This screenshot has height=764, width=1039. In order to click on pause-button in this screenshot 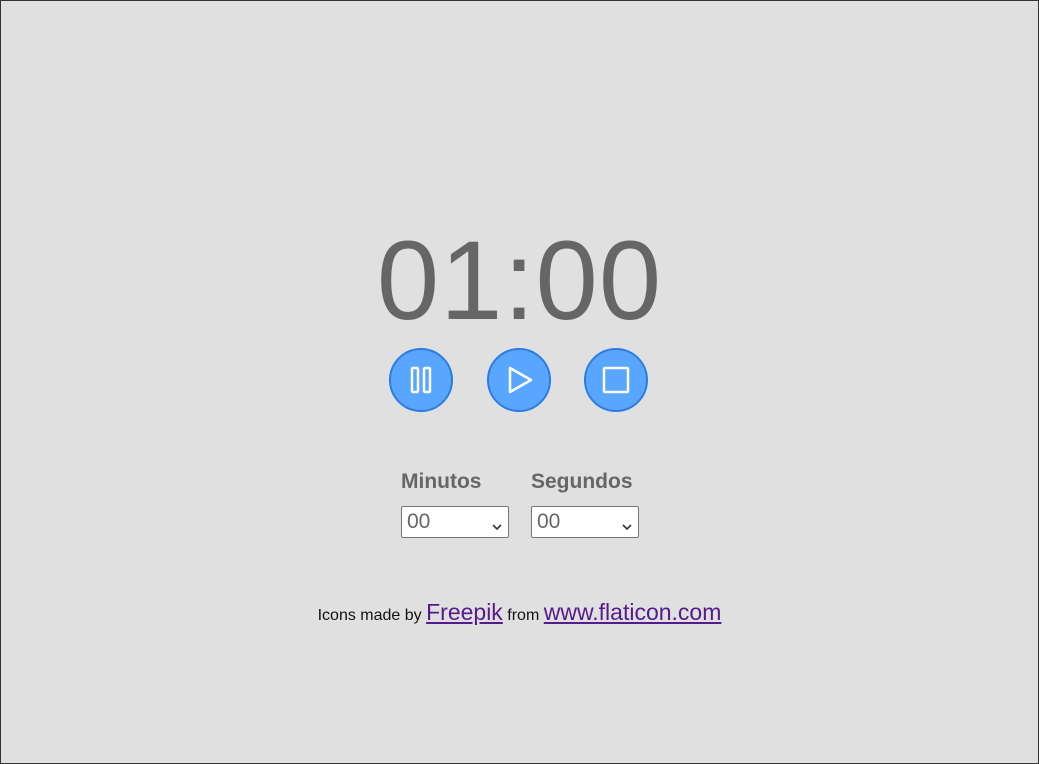, I will do `click(421, 380)`.